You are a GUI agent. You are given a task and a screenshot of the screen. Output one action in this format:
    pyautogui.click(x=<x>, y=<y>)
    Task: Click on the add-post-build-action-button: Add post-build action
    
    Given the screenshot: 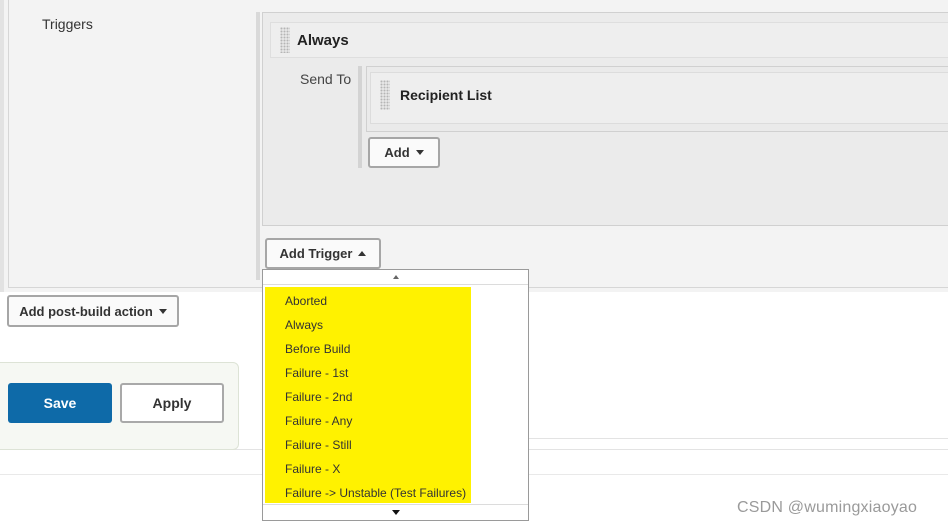 What is the action you would take?
    pyautogui.click(x=93, y=311)
    